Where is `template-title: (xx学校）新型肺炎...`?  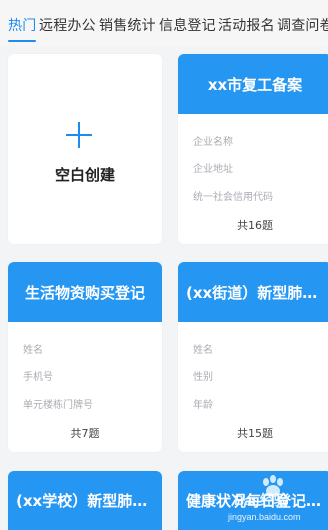
template-title: (xx学校）新型肺炎... is located at coordinates (85, 501).